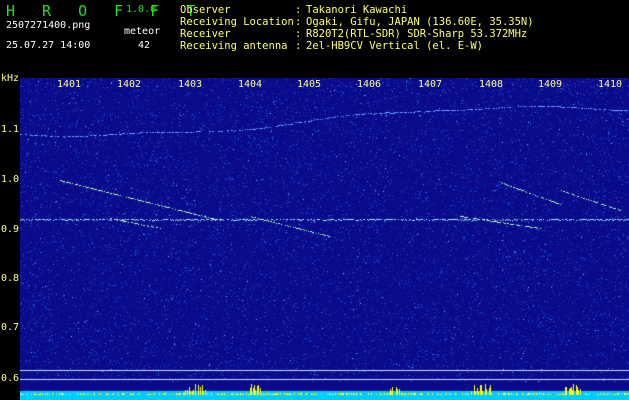 The width and height of the screenshot is (629, 400). I want to click on y-tick-1-1: 1.1, so click(10, 129).